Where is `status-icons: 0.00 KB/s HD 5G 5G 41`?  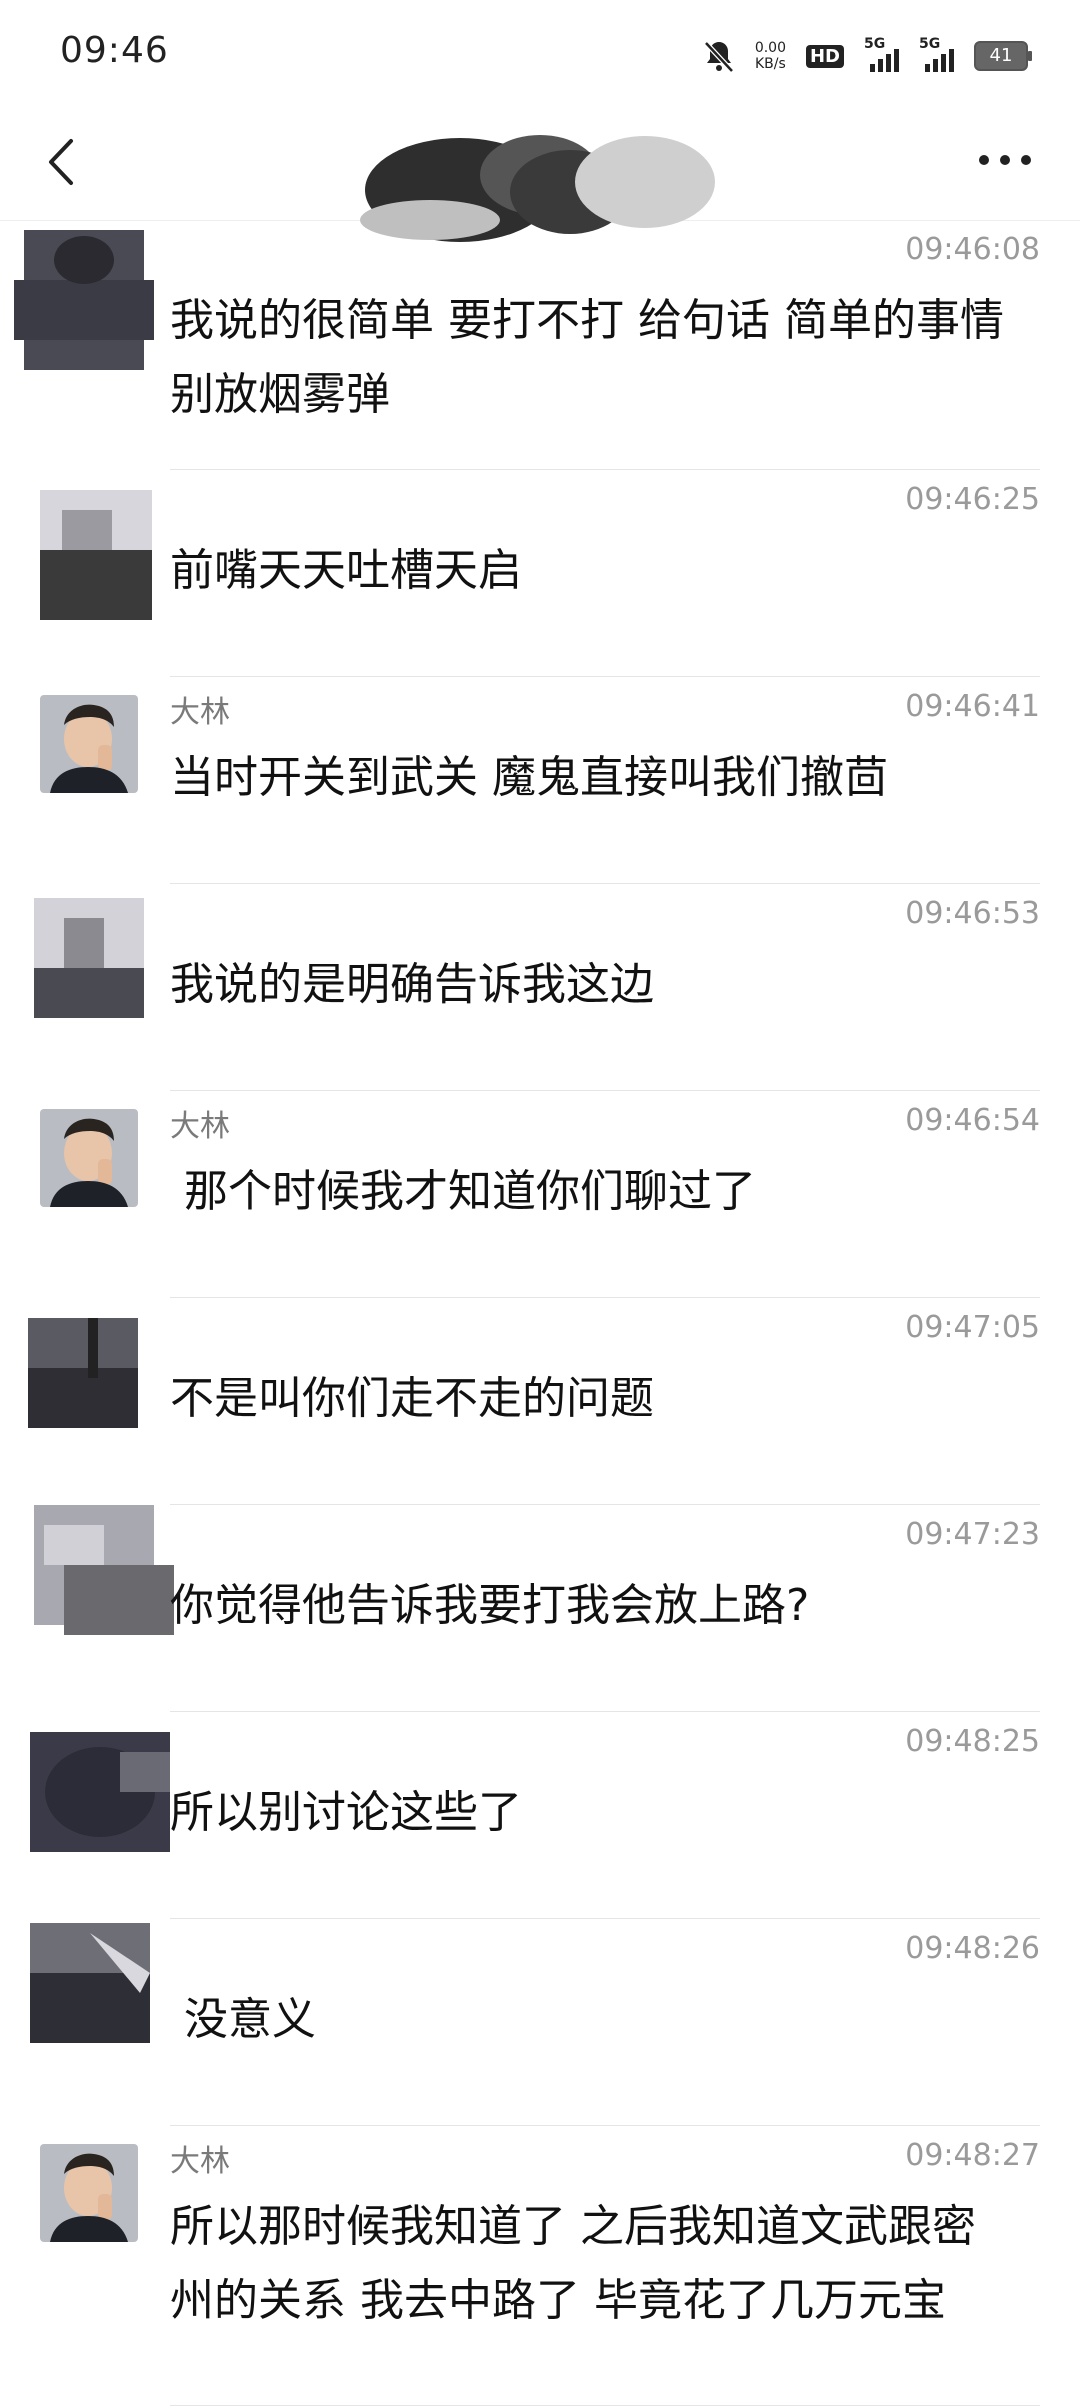 status-icons: 0.00 KB/s HD 5G 5G 41 is located at coordinates (867, 56).